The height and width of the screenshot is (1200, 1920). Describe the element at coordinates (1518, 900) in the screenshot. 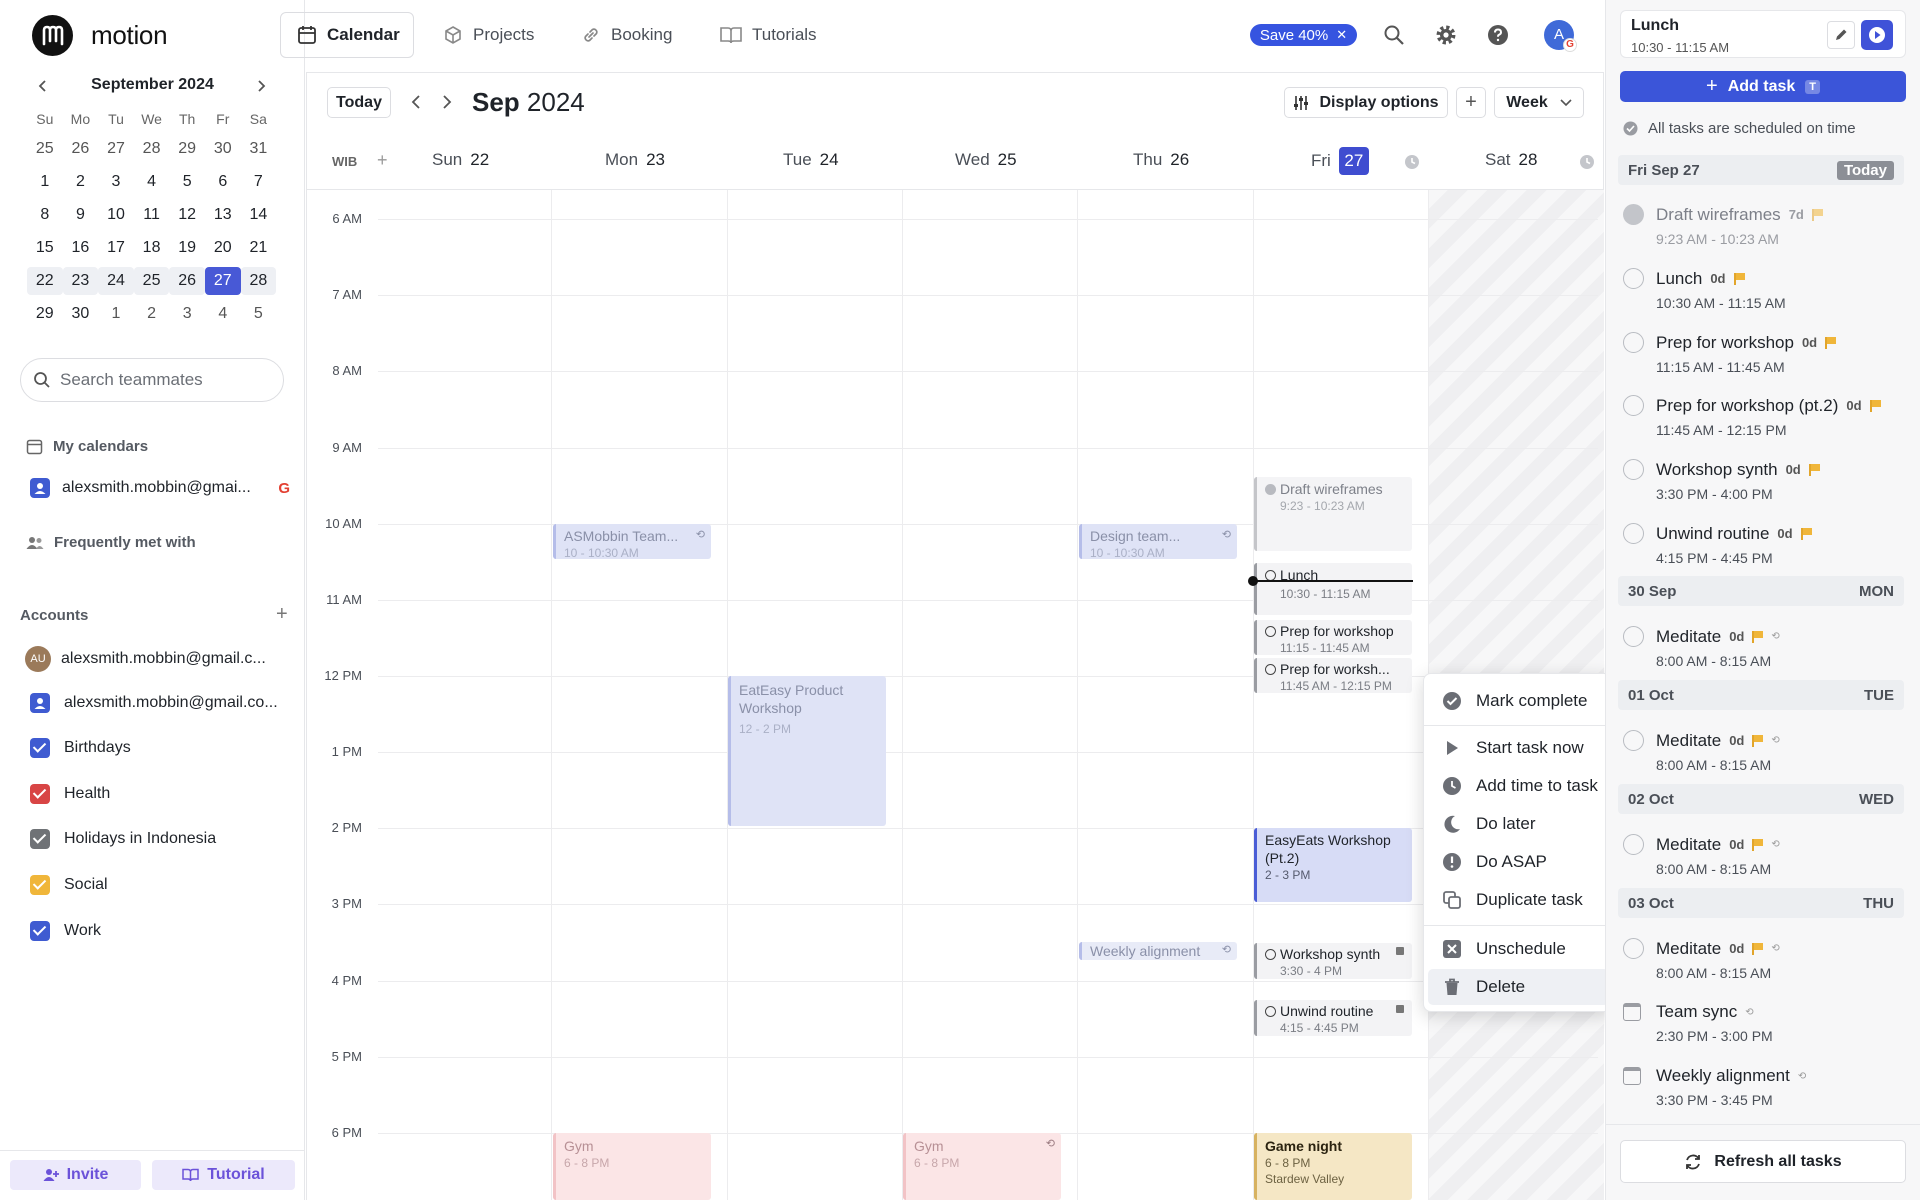

I see `menu-duplicate: Duplicate task` at that location.